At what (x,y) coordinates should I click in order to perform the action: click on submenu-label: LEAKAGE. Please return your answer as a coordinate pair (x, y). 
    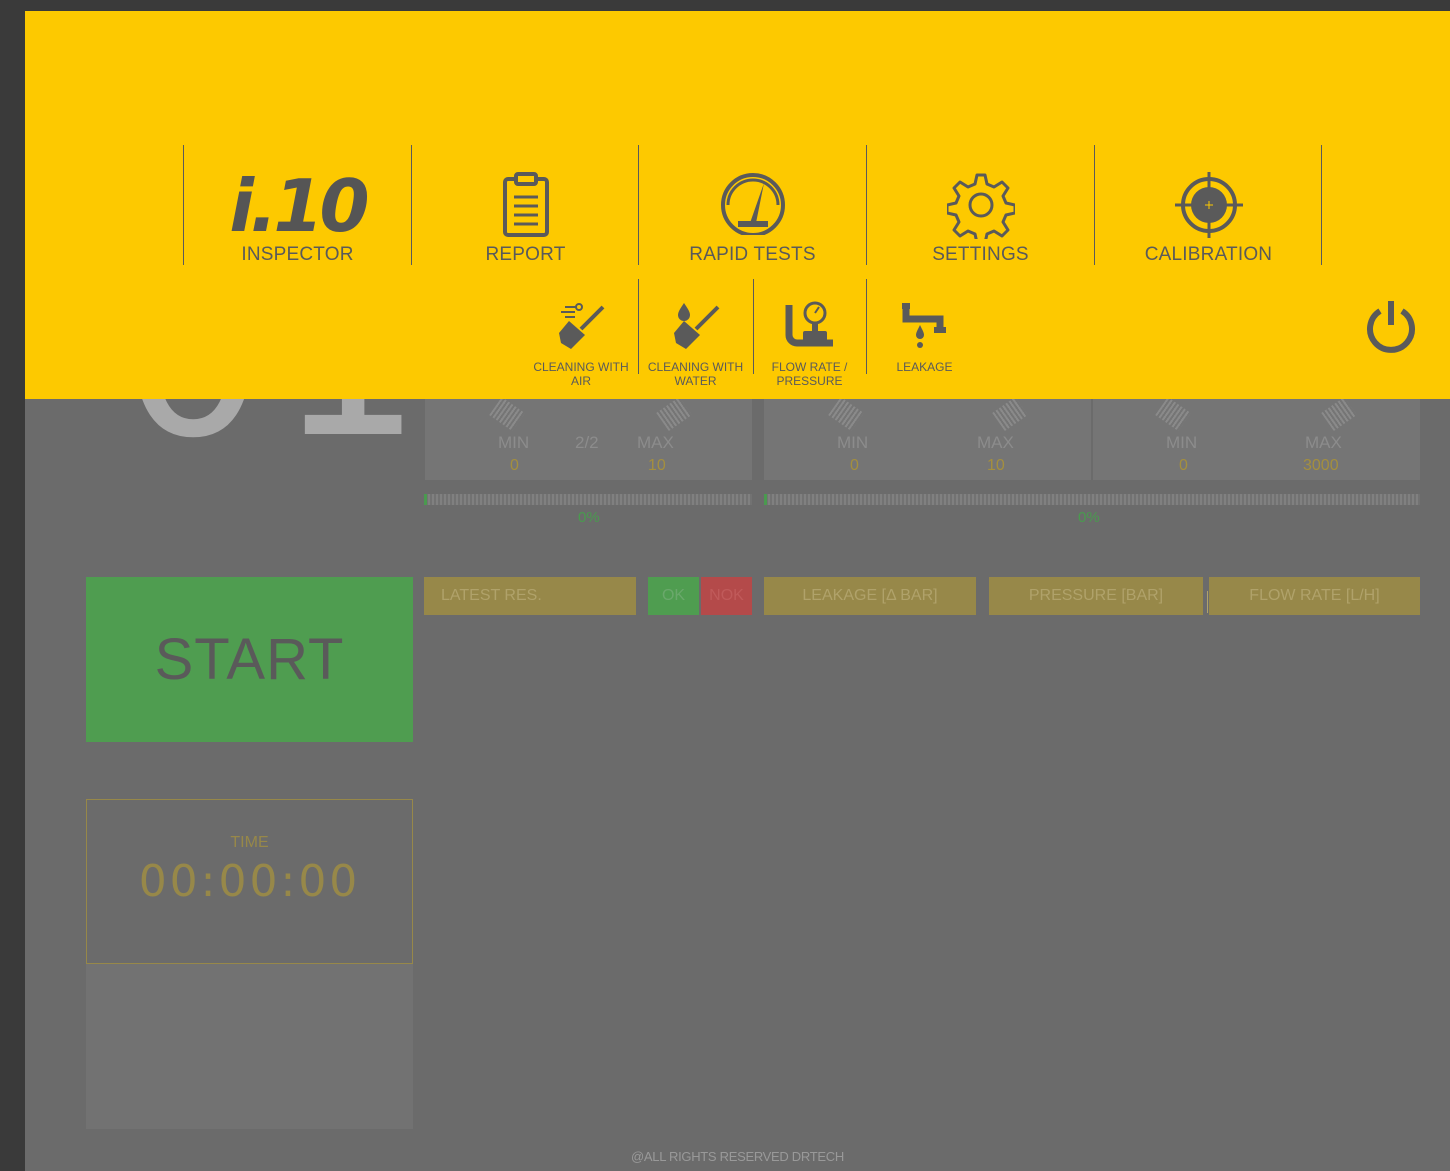
    Looking at the image, I should click on (924, 367).